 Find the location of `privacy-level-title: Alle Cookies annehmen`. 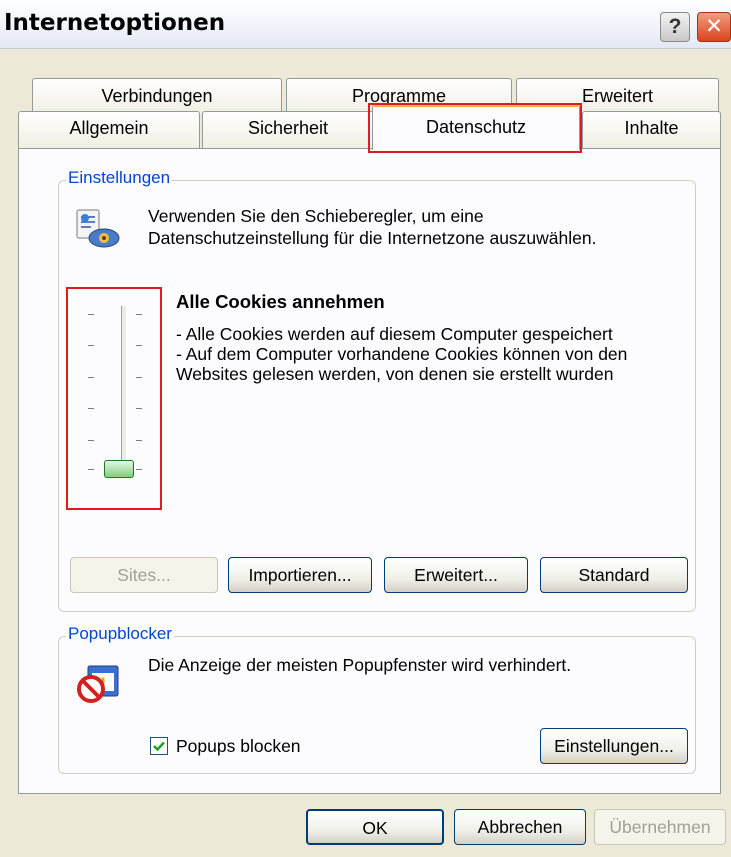

privacy-level-title: Alle Cookies annehmen is located at coordinates (280, 301).